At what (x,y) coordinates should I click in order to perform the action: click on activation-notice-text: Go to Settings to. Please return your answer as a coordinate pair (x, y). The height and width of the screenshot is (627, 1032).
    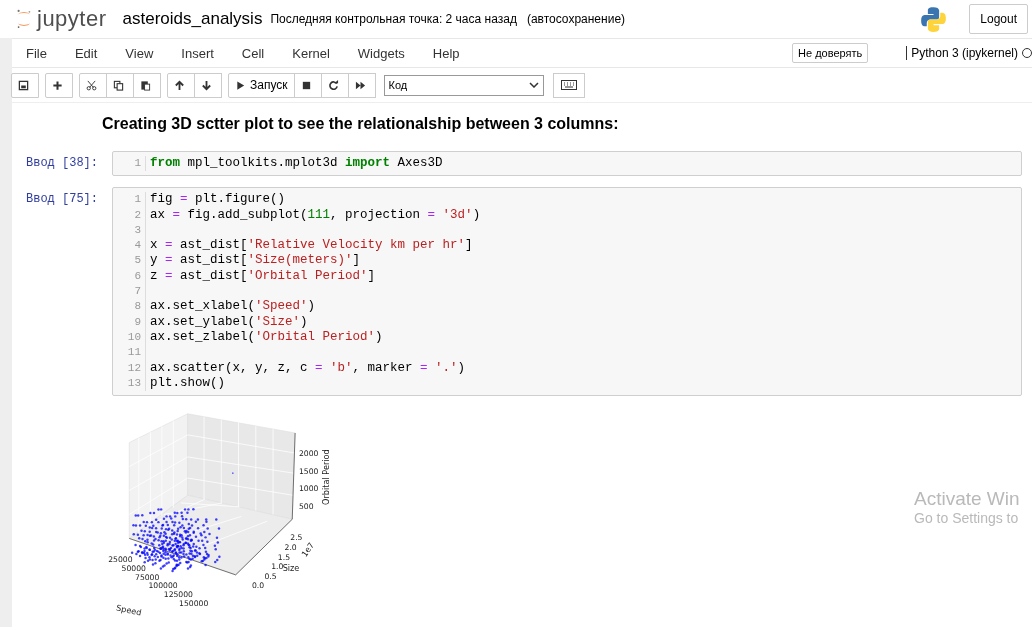
    Looking at the image, I should click on (967, 518).